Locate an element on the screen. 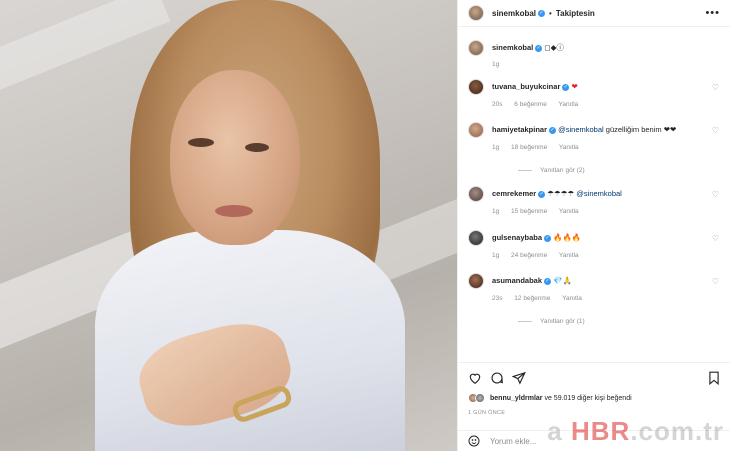 This screenshot has width=730, height=451. emoji-icon is located at coordinates (474, 441).